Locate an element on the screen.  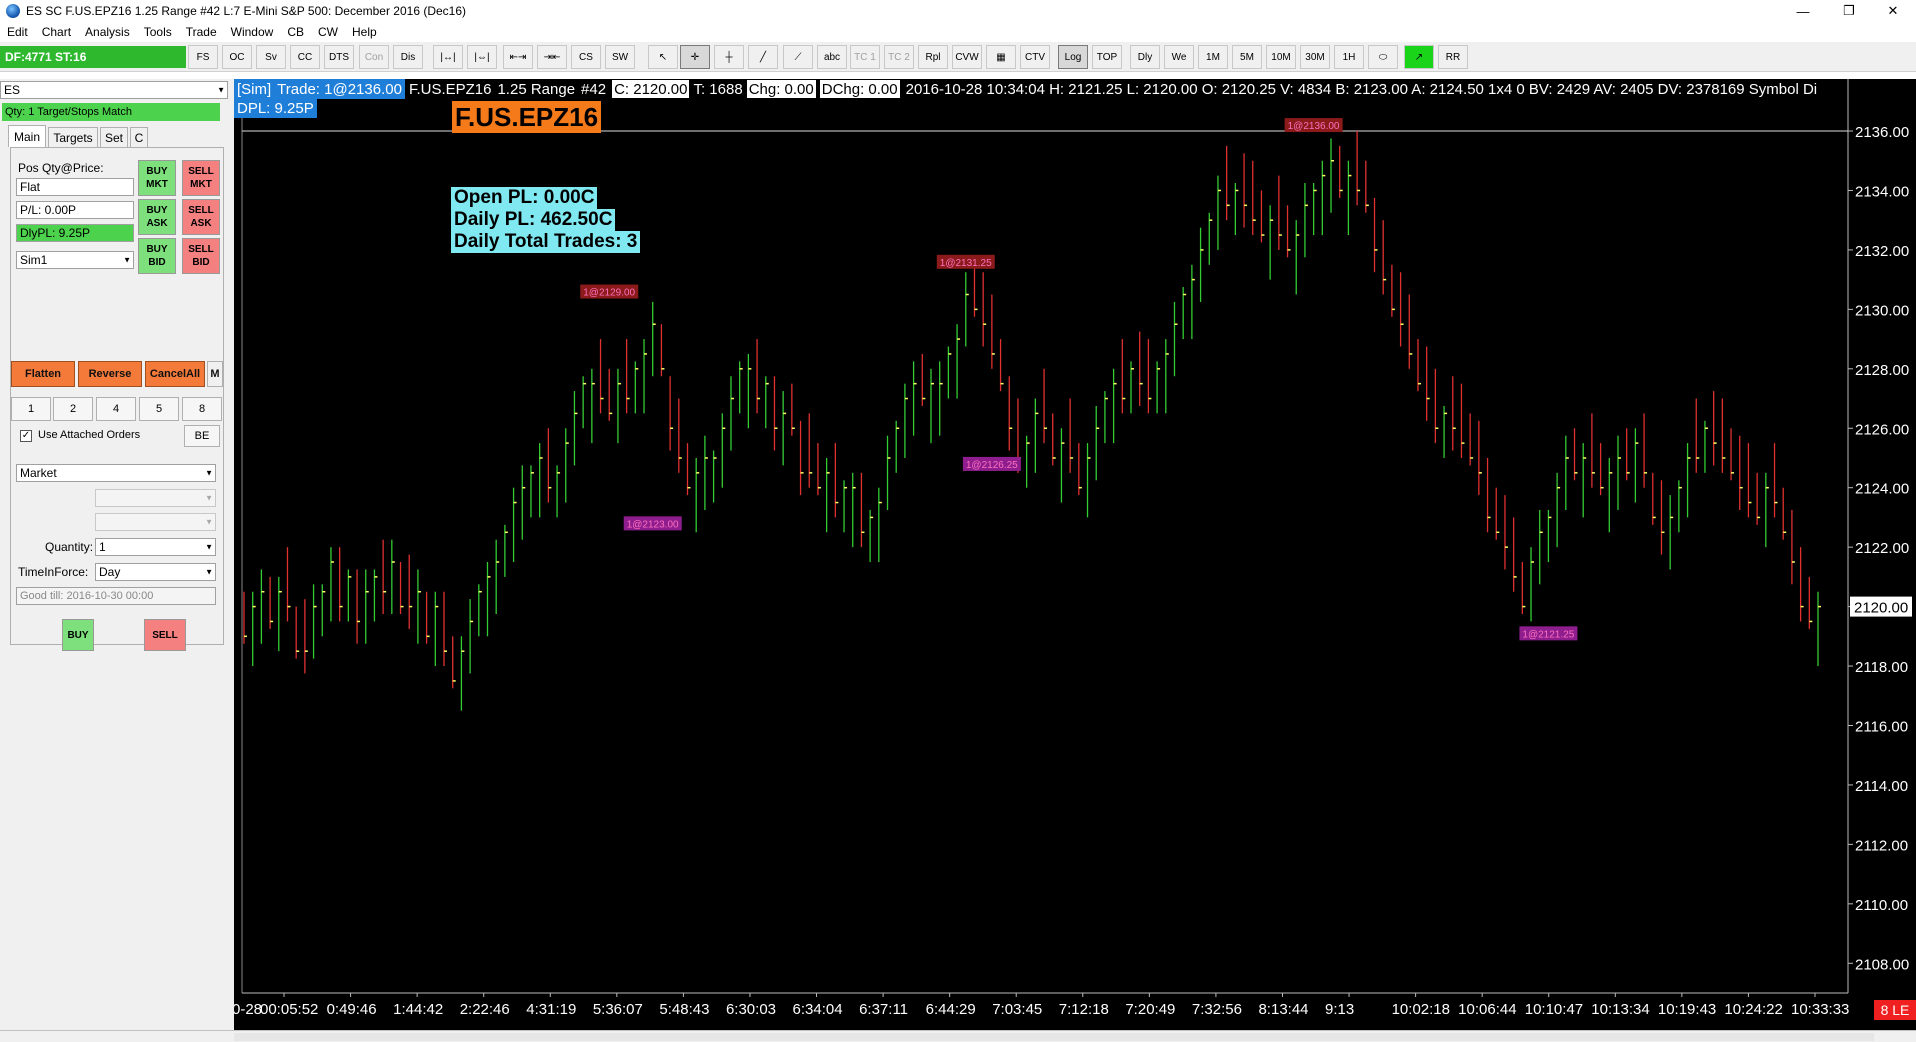
tab-c: C is located at coordinates (139, 137).